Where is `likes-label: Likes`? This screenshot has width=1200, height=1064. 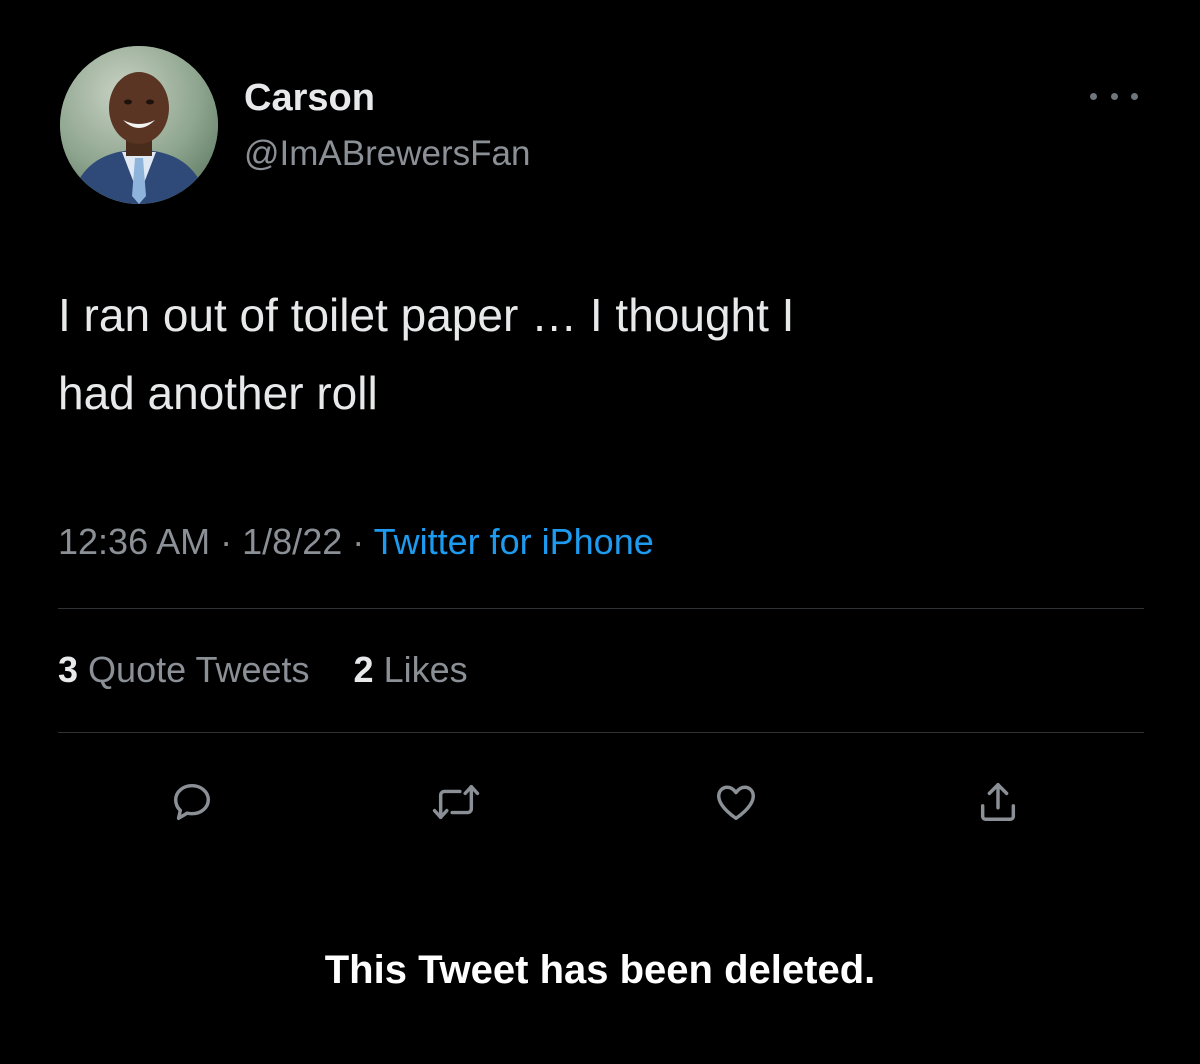
likes-label: Likes is located at coordinates (425, 669).